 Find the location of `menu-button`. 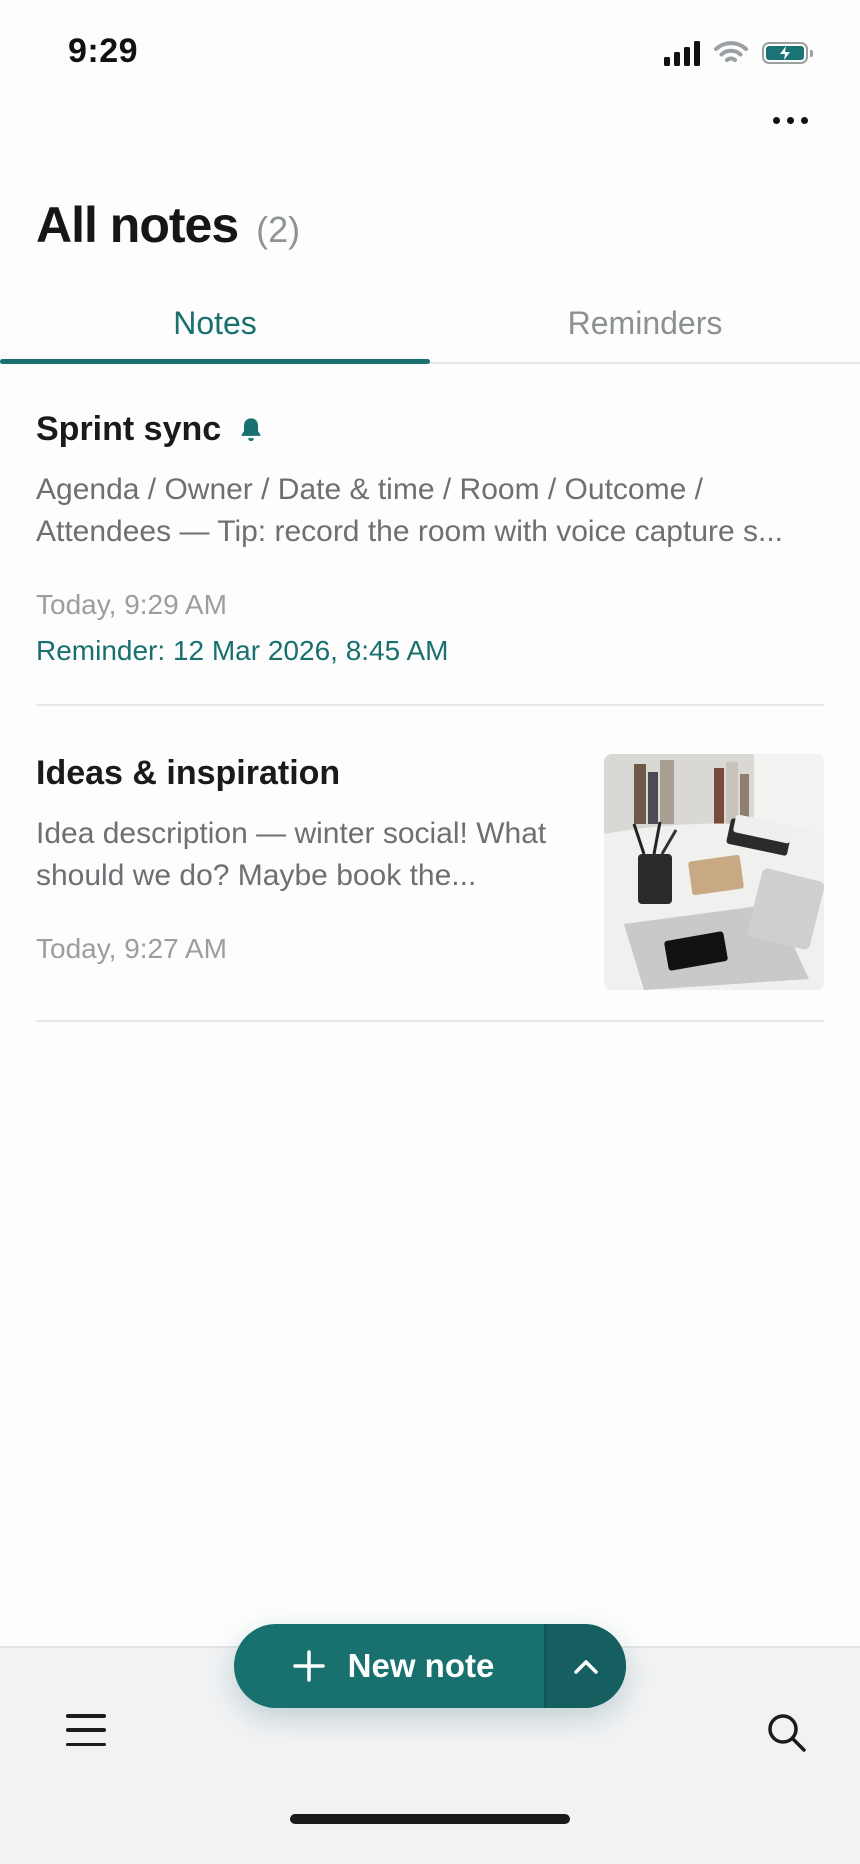

menu-button is located at coordinates (86, 1730).